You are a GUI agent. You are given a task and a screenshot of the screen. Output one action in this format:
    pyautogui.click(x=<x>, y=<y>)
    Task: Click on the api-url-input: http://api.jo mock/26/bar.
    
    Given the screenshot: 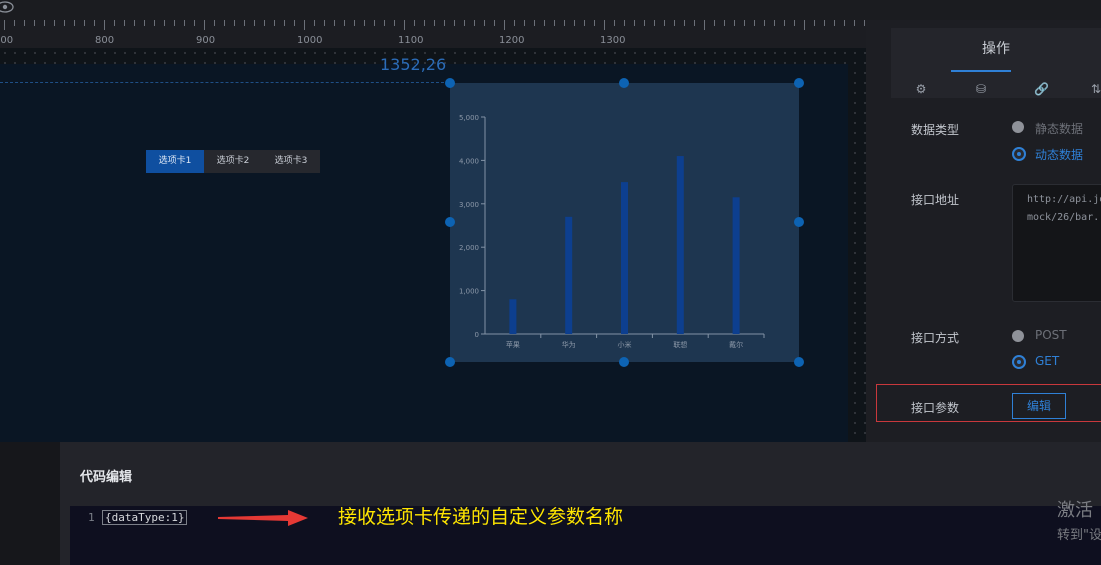 What is the action you would take?
    pyautogui.click(x=1056, y=243)
    